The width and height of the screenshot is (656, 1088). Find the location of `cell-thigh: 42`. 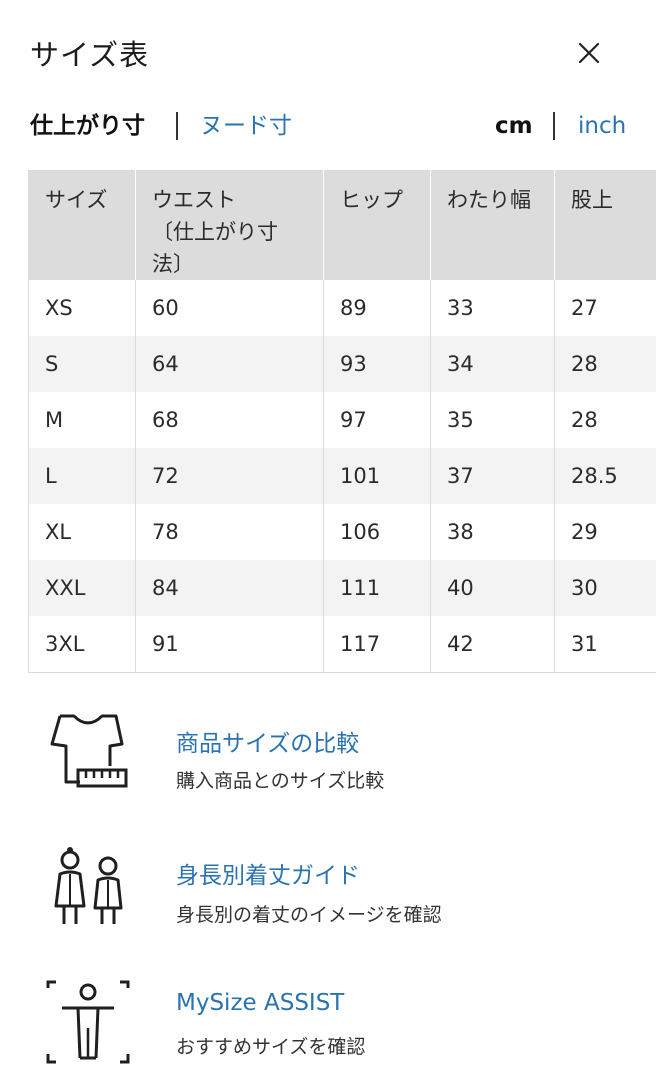

cell-thigh: 42 is located at coordinates (493, 644).